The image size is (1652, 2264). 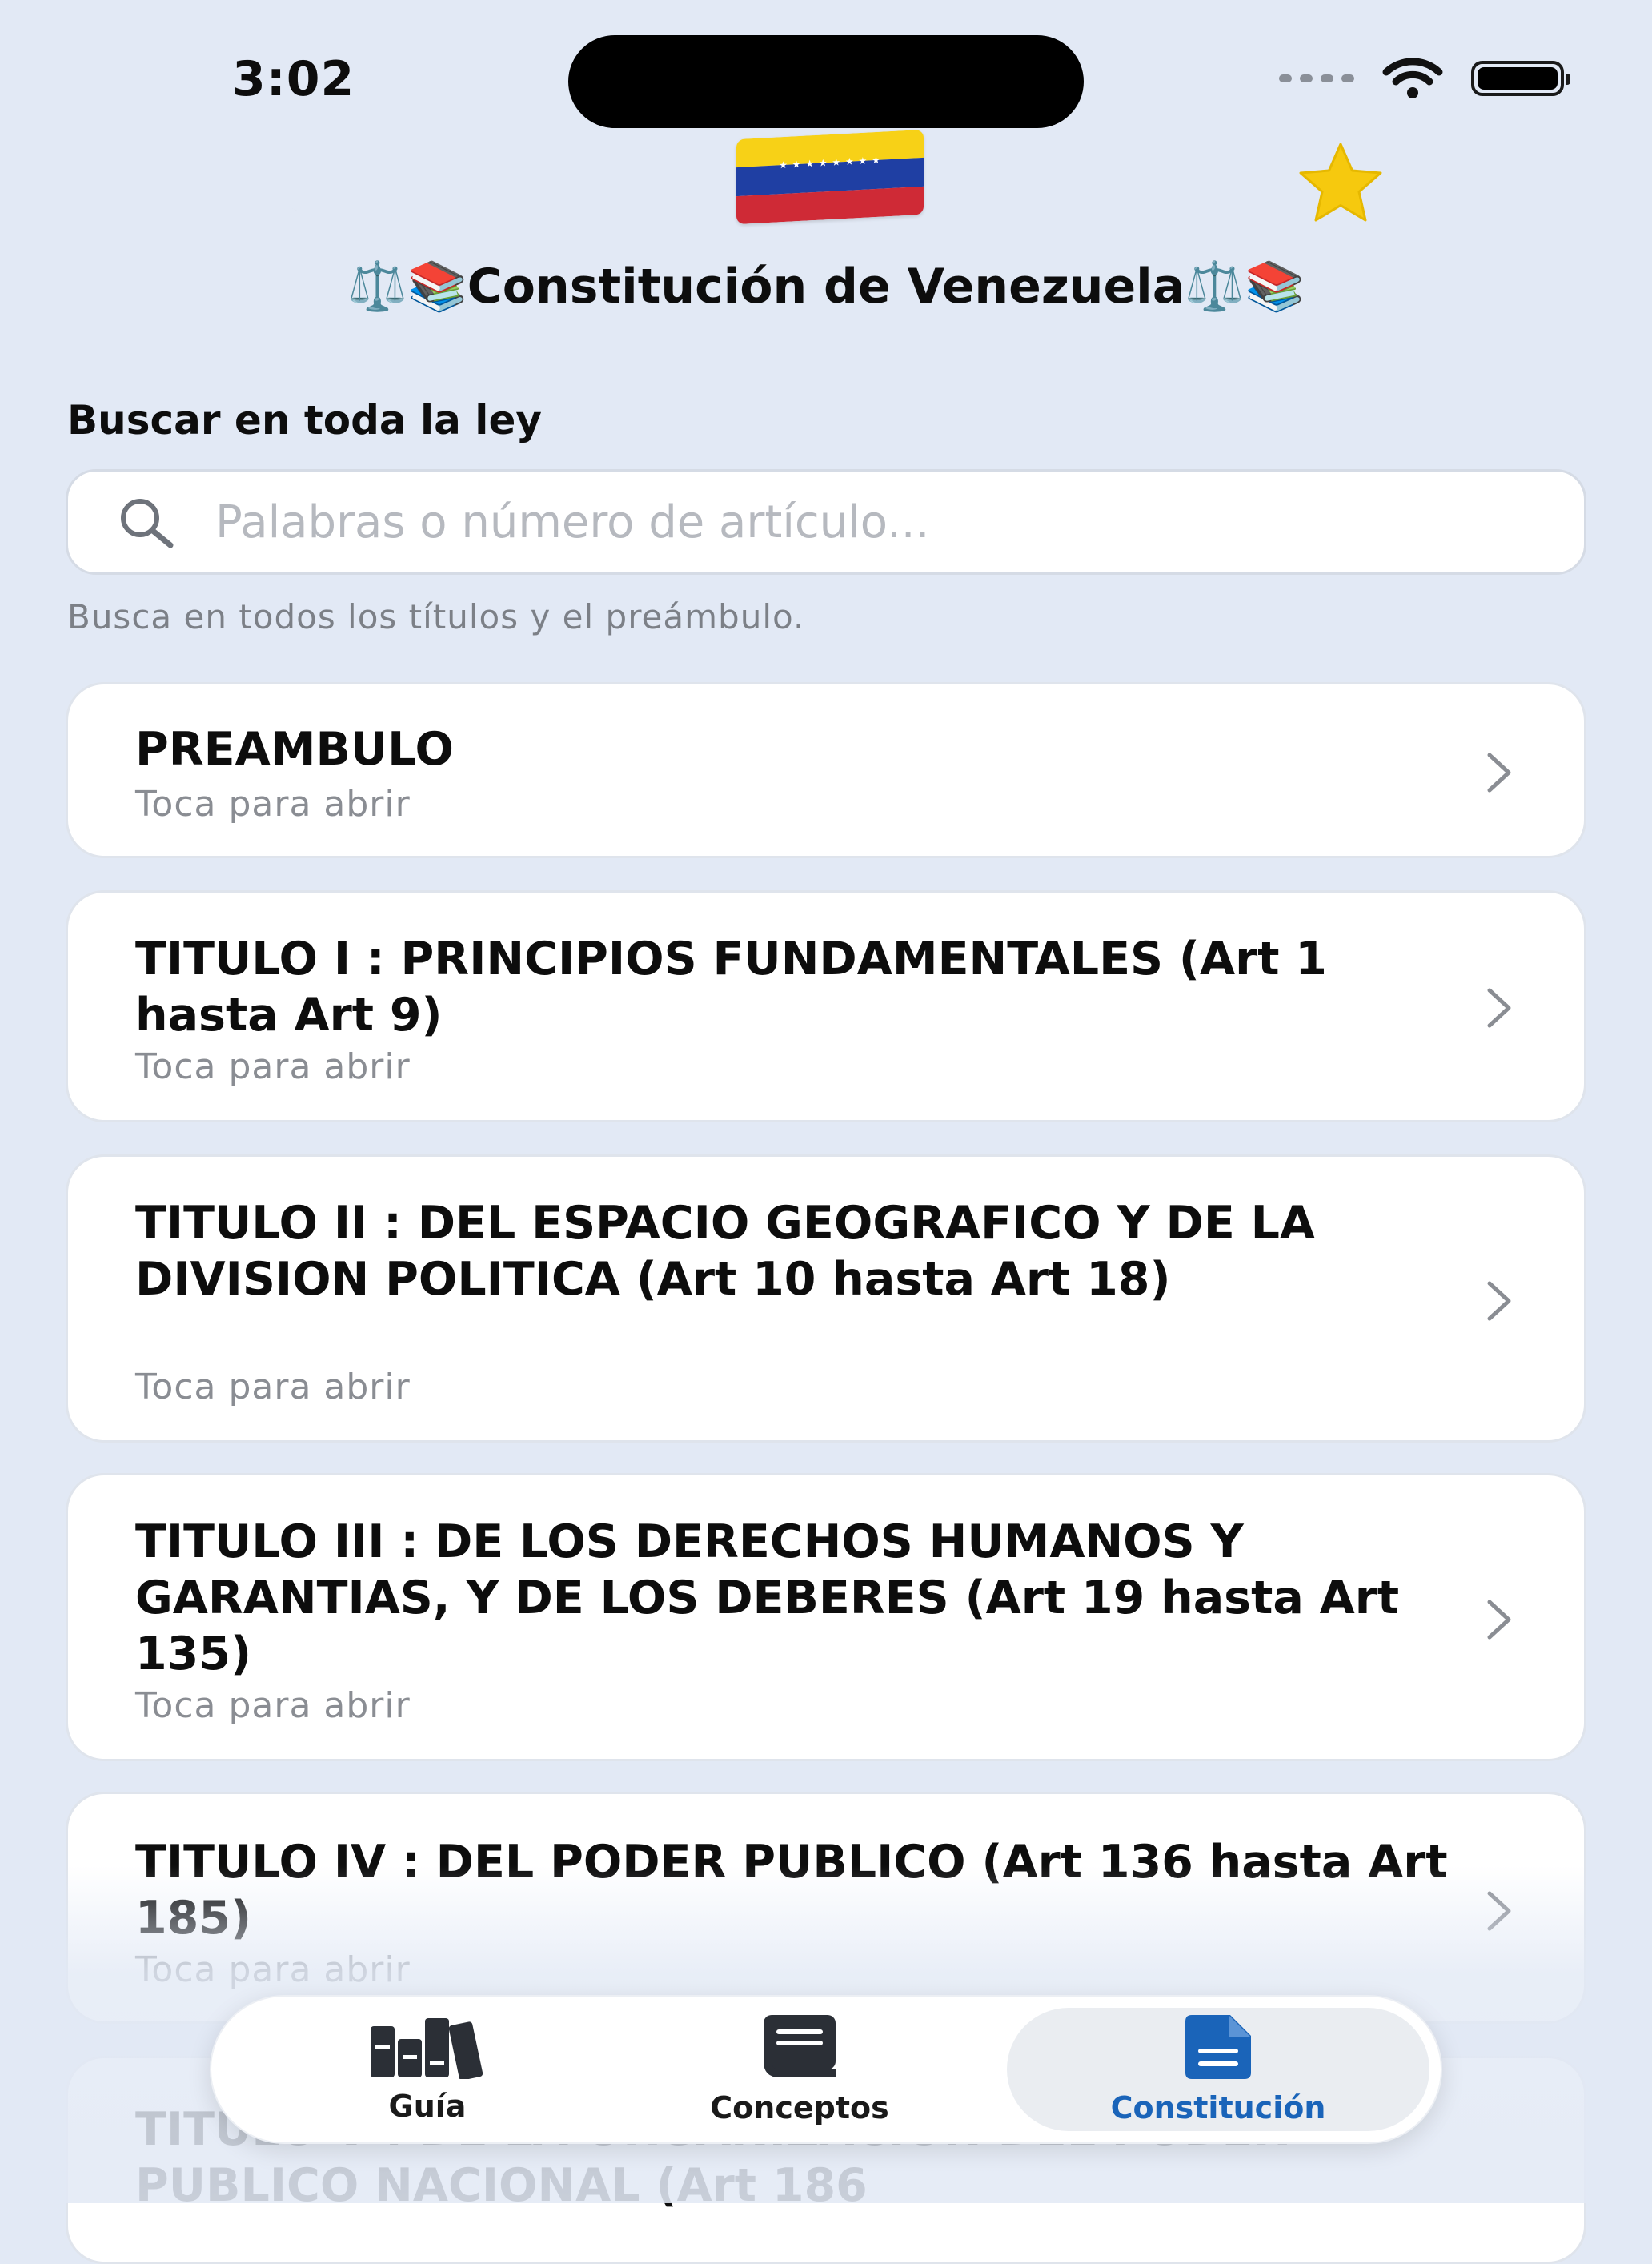 What do you see at coordinates (304, 420) in the screenshot?
I see `search-label: Buscar en toda la ley` at bounding box center [304, 420].